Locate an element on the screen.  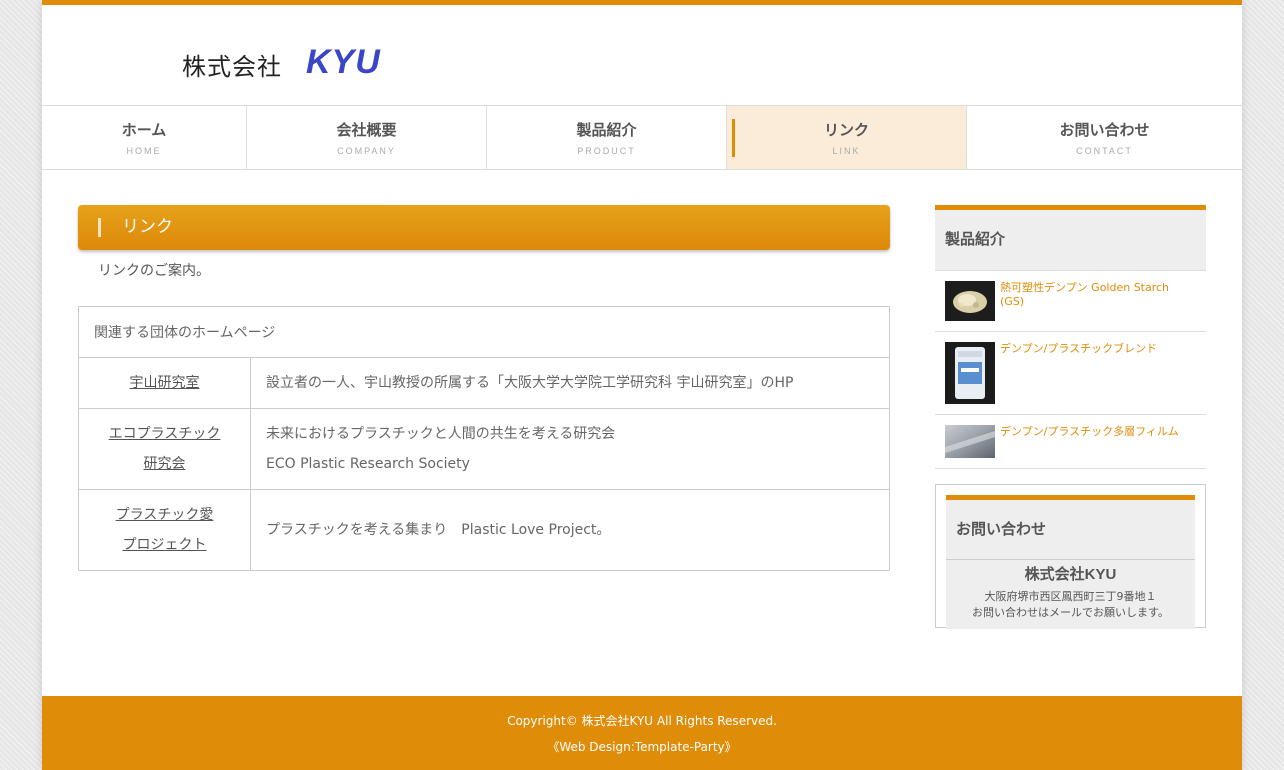
logo-kanji: 株式会社 is located at coordinates (232, 67).